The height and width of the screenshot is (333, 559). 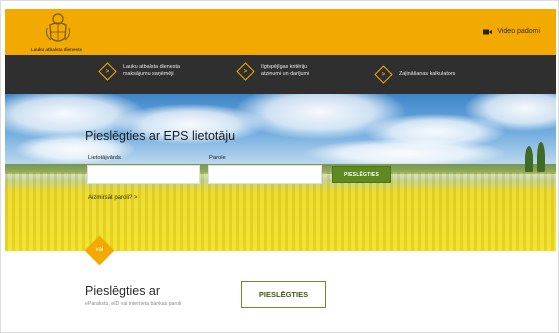 What do you see at coordinates (361, 174) in the screenshot?
I see `eps-login-button: PIESLĒGTIES` at bounding box center [361, 174].